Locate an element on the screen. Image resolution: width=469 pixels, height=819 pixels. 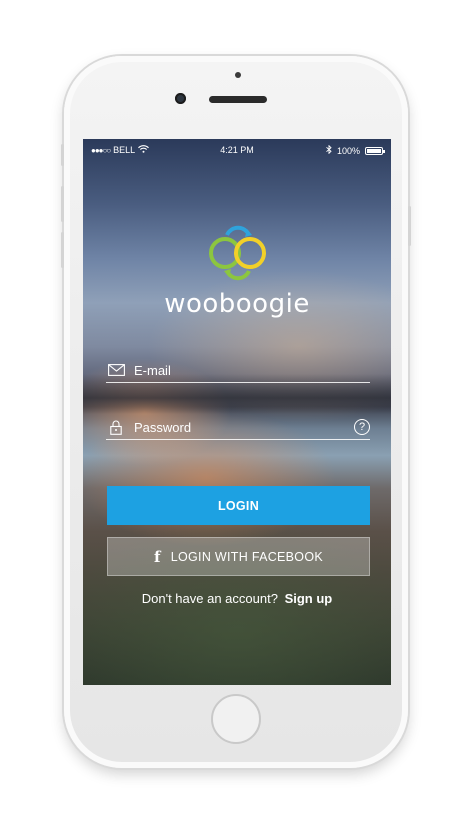
help-icon: ? is located at coordinates (362, 427).